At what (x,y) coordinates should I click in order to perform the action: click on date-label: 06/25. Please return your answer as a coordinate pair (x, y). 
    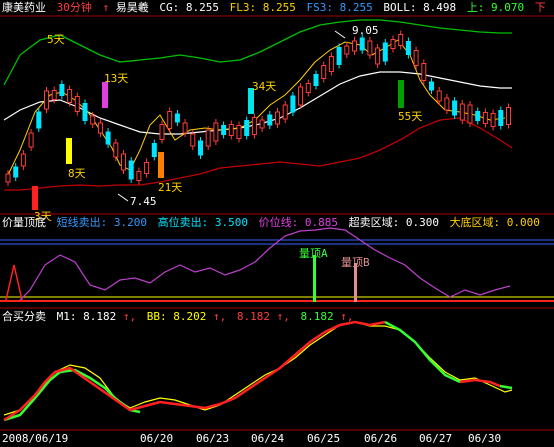
    Looking at the image, I should click on (324, 438).